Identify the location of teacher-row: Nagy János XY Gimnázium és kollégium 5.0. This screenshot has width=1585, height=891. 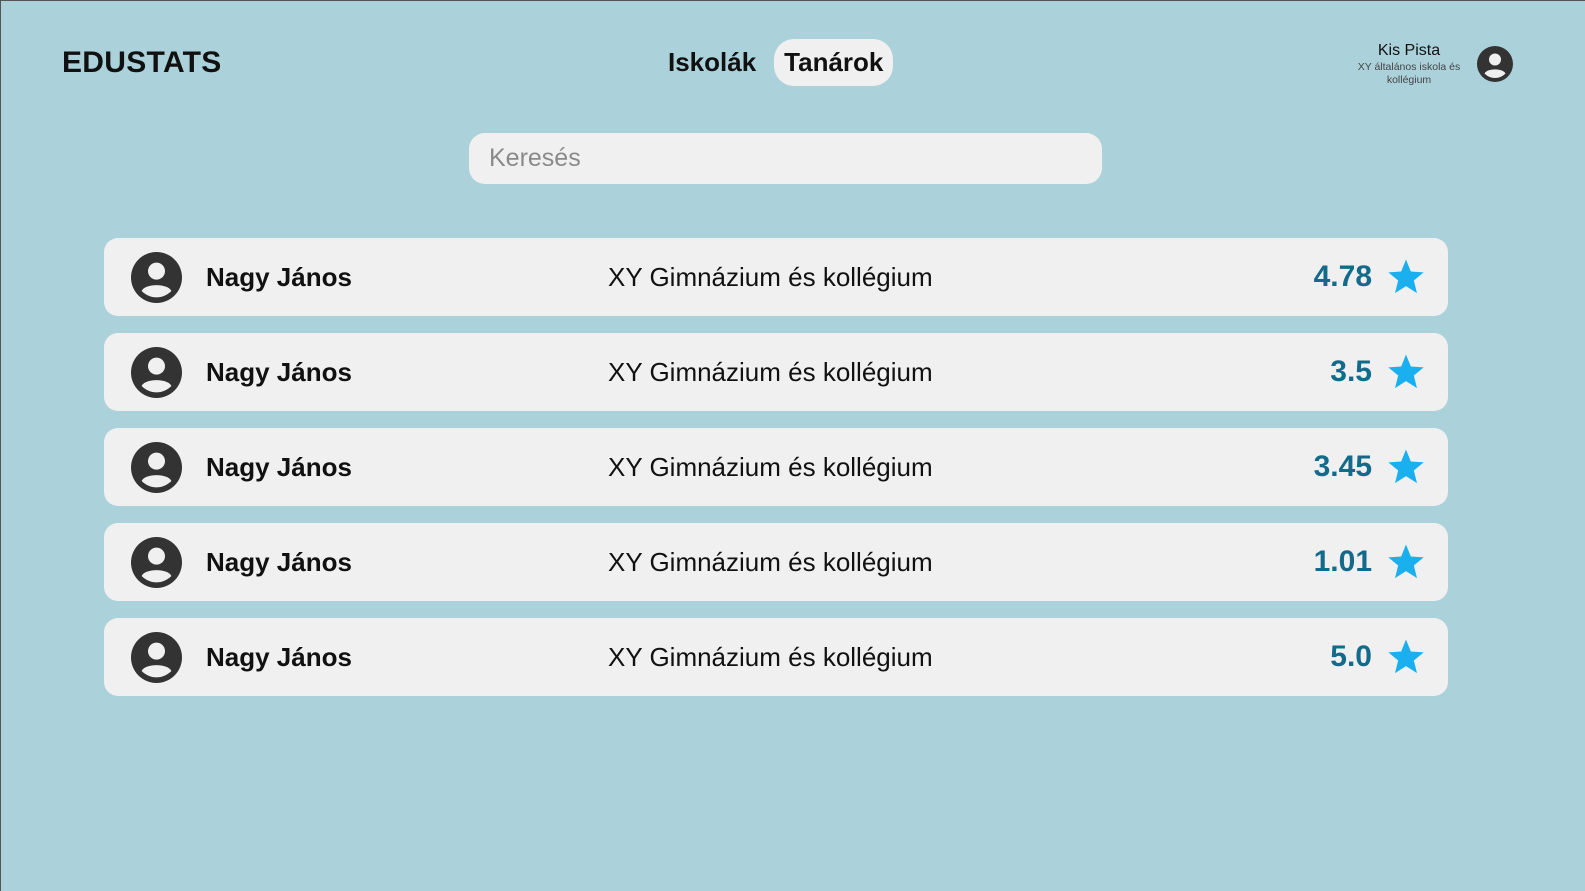
(776, 657).